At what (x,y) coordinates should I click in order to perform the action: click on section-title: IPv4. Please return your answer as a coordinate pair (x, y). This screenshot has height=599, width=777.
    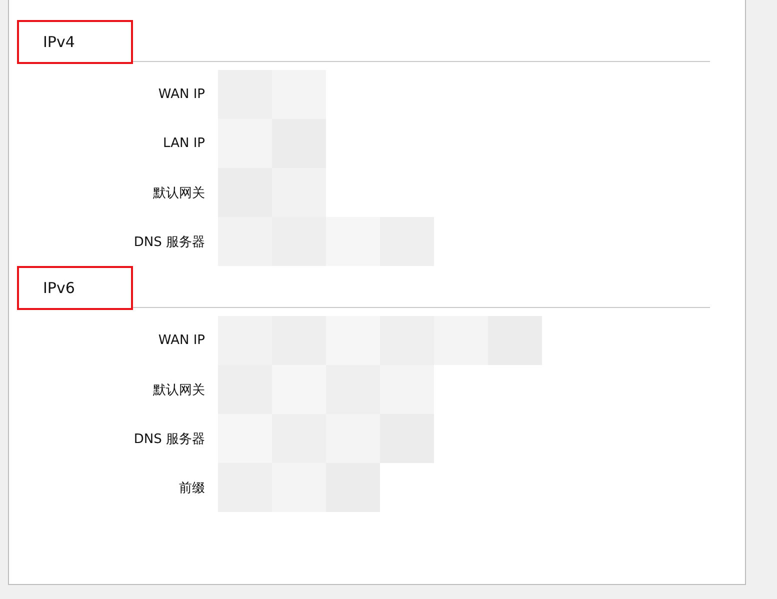
    Looking at the image, I should click on (75, 42).